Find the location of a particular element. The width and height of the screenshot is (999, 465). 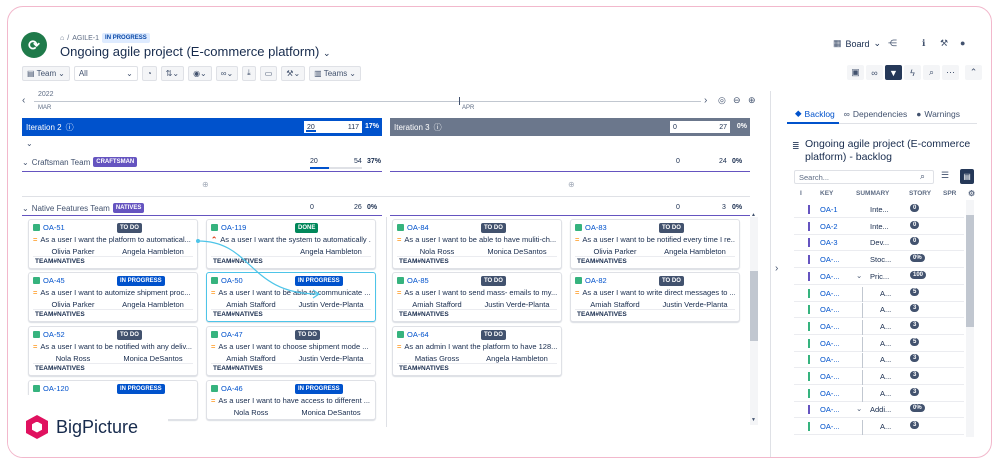

tab-warnings: ● Warnings is located at coordinates (938, 113).